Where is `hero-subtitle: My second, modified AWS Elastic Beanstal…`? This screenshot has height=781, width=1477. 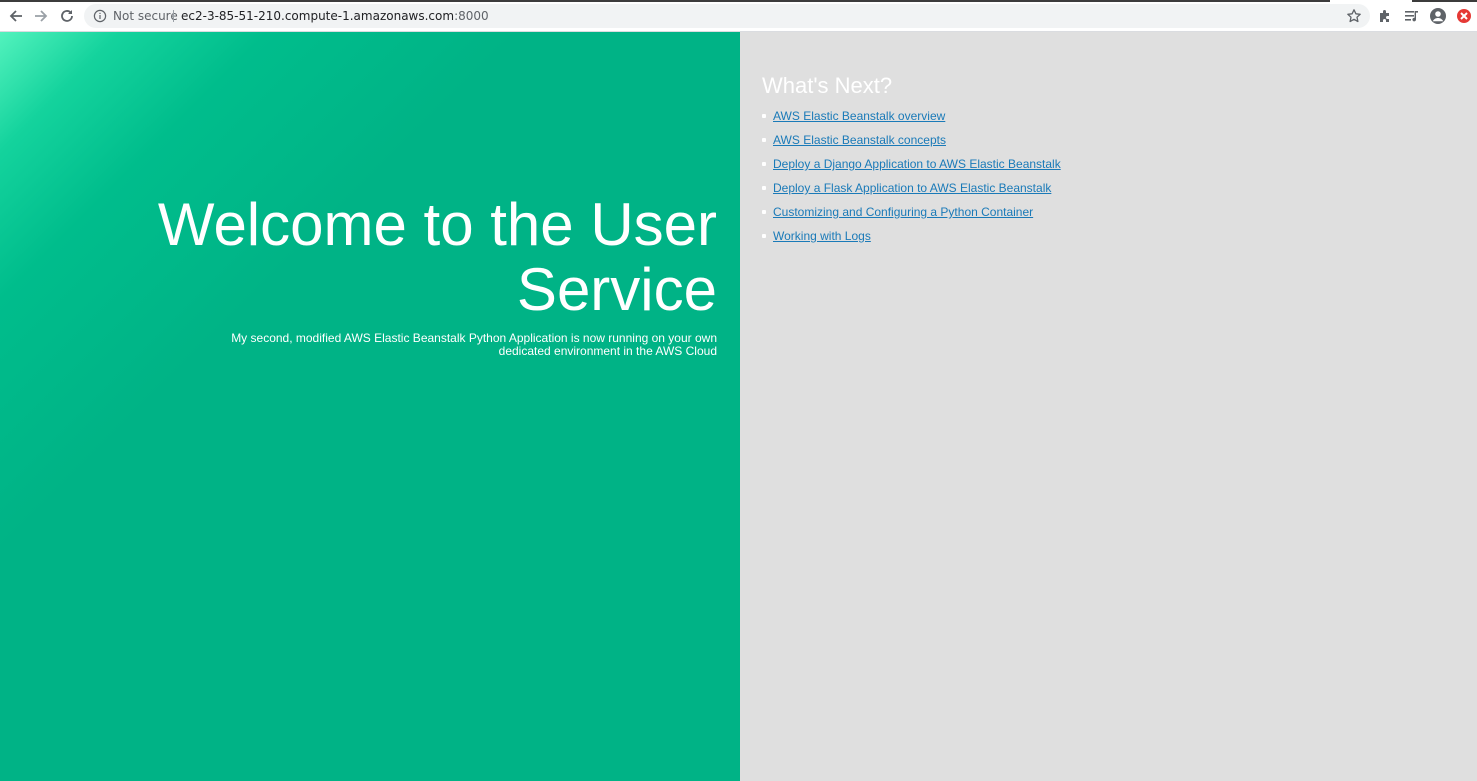
hero-subtitle: My second, modified AWS Elastic Beanstal… is located at coordinates (474, 344).